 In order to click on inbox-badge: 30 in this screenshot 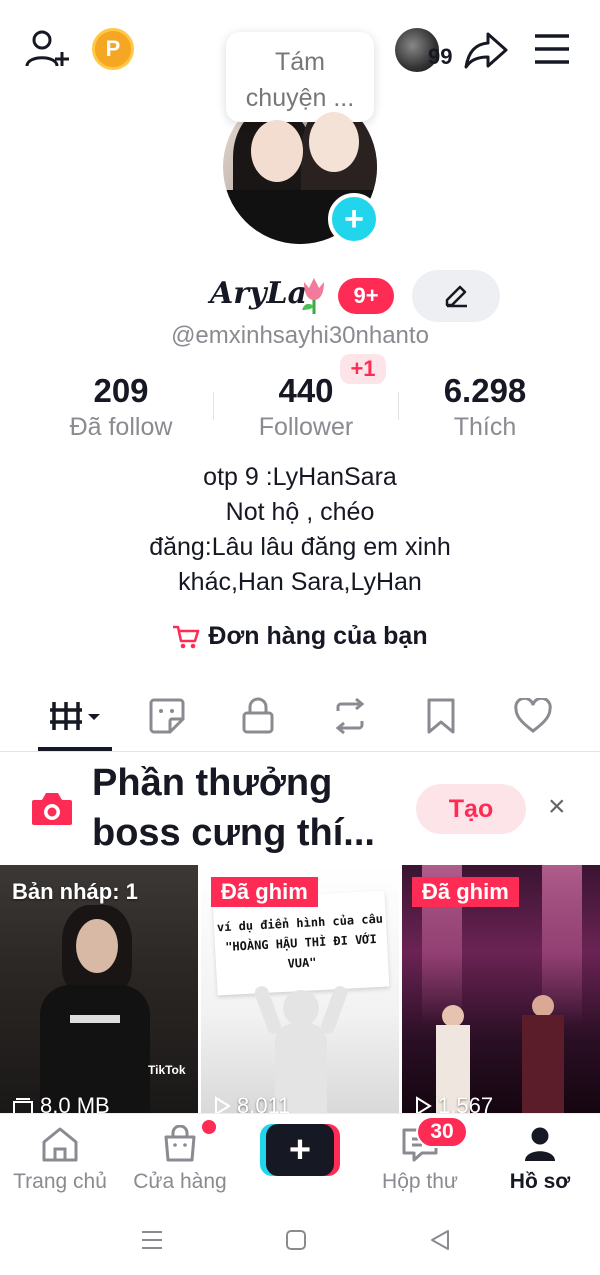, I will do `click(442, 1132)`.